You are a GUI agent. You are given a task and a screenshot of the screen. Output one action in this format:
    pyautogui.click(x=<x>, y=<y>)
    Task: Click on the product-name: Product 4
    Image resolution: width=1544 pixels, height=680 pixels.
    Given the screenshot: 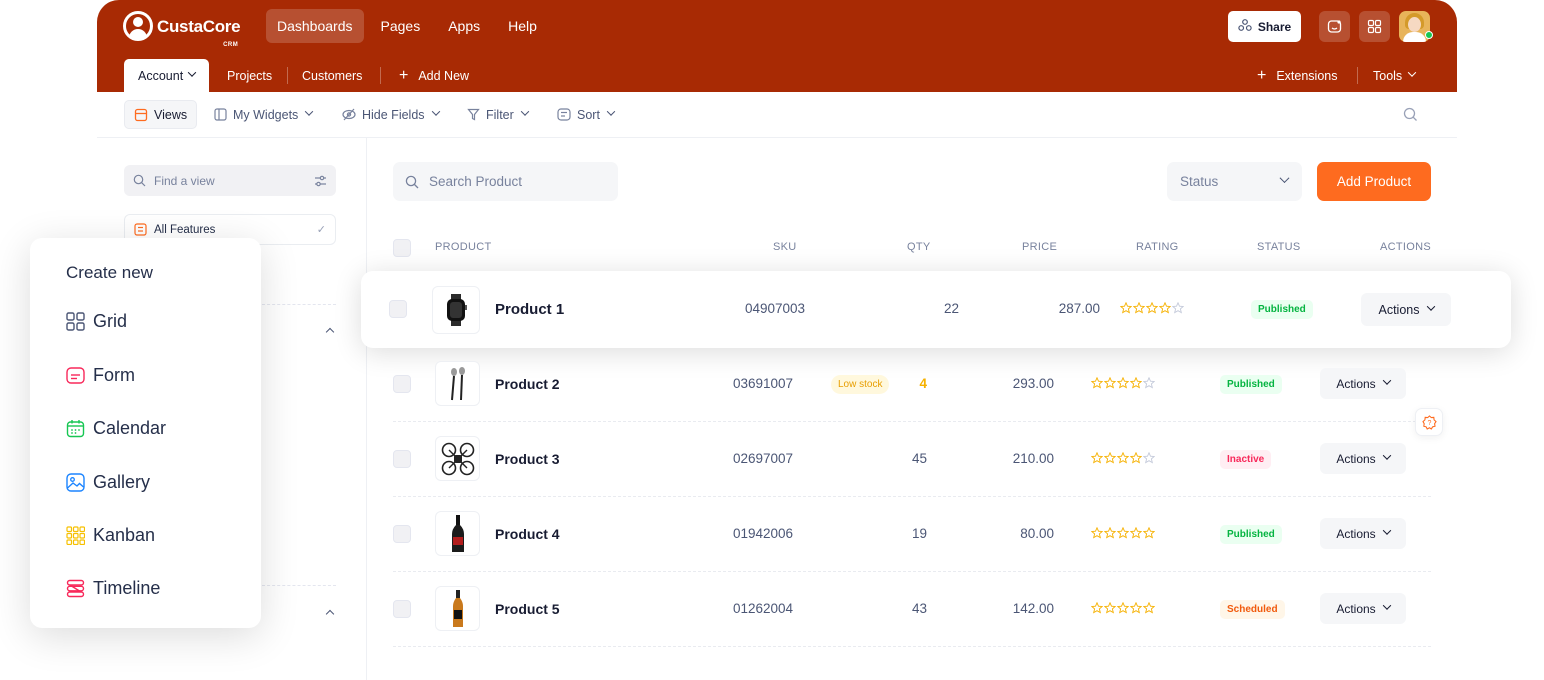 What is the action you would take?
    pyautogui.click(x=527, y=534)
    